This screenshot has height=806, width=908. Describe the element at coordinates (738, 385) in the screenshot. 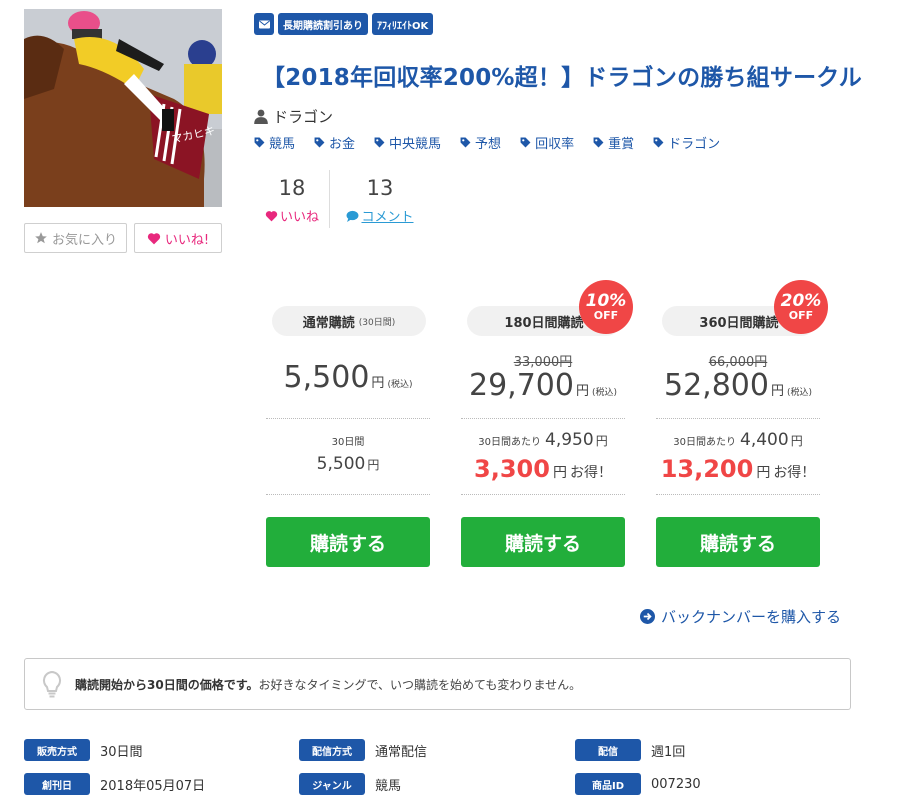

I see `plan-price: 52,800 円 (税込)` at that location.